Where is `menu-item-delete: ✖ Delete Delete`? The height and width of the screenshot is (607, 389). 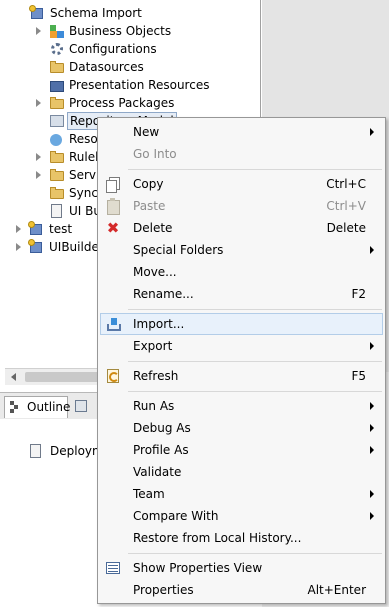
menu-item-delete: ✖ Delete Delete is located at coordinates (241, 228).